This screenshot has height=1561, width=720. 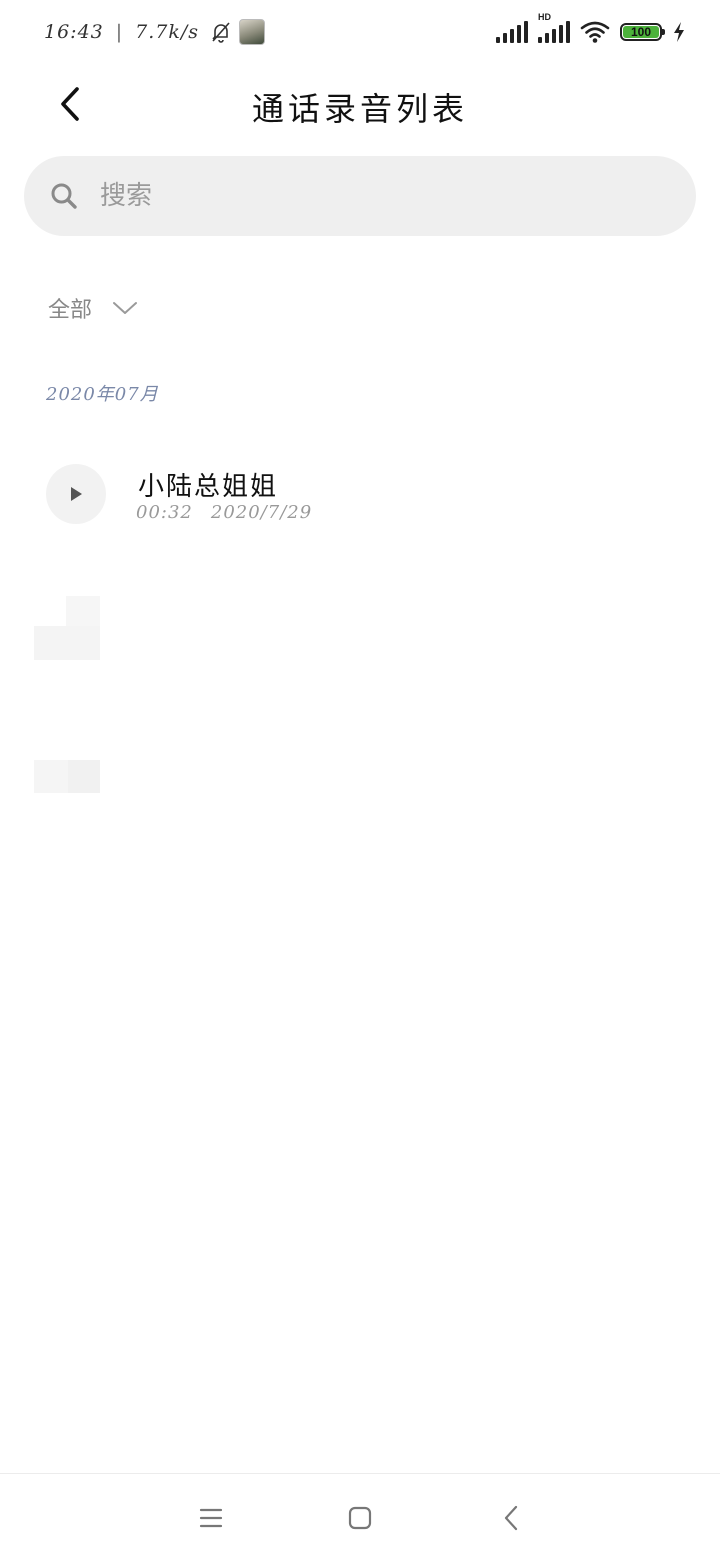 I want to click on avatar, so click(x=252, y=32).